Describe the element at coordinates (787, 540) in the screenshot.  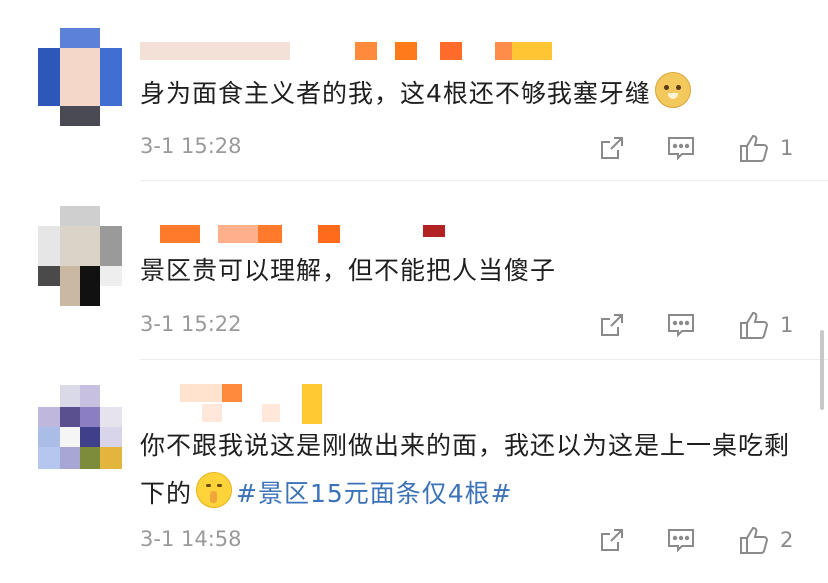
I see `like-count: 2` at that location.